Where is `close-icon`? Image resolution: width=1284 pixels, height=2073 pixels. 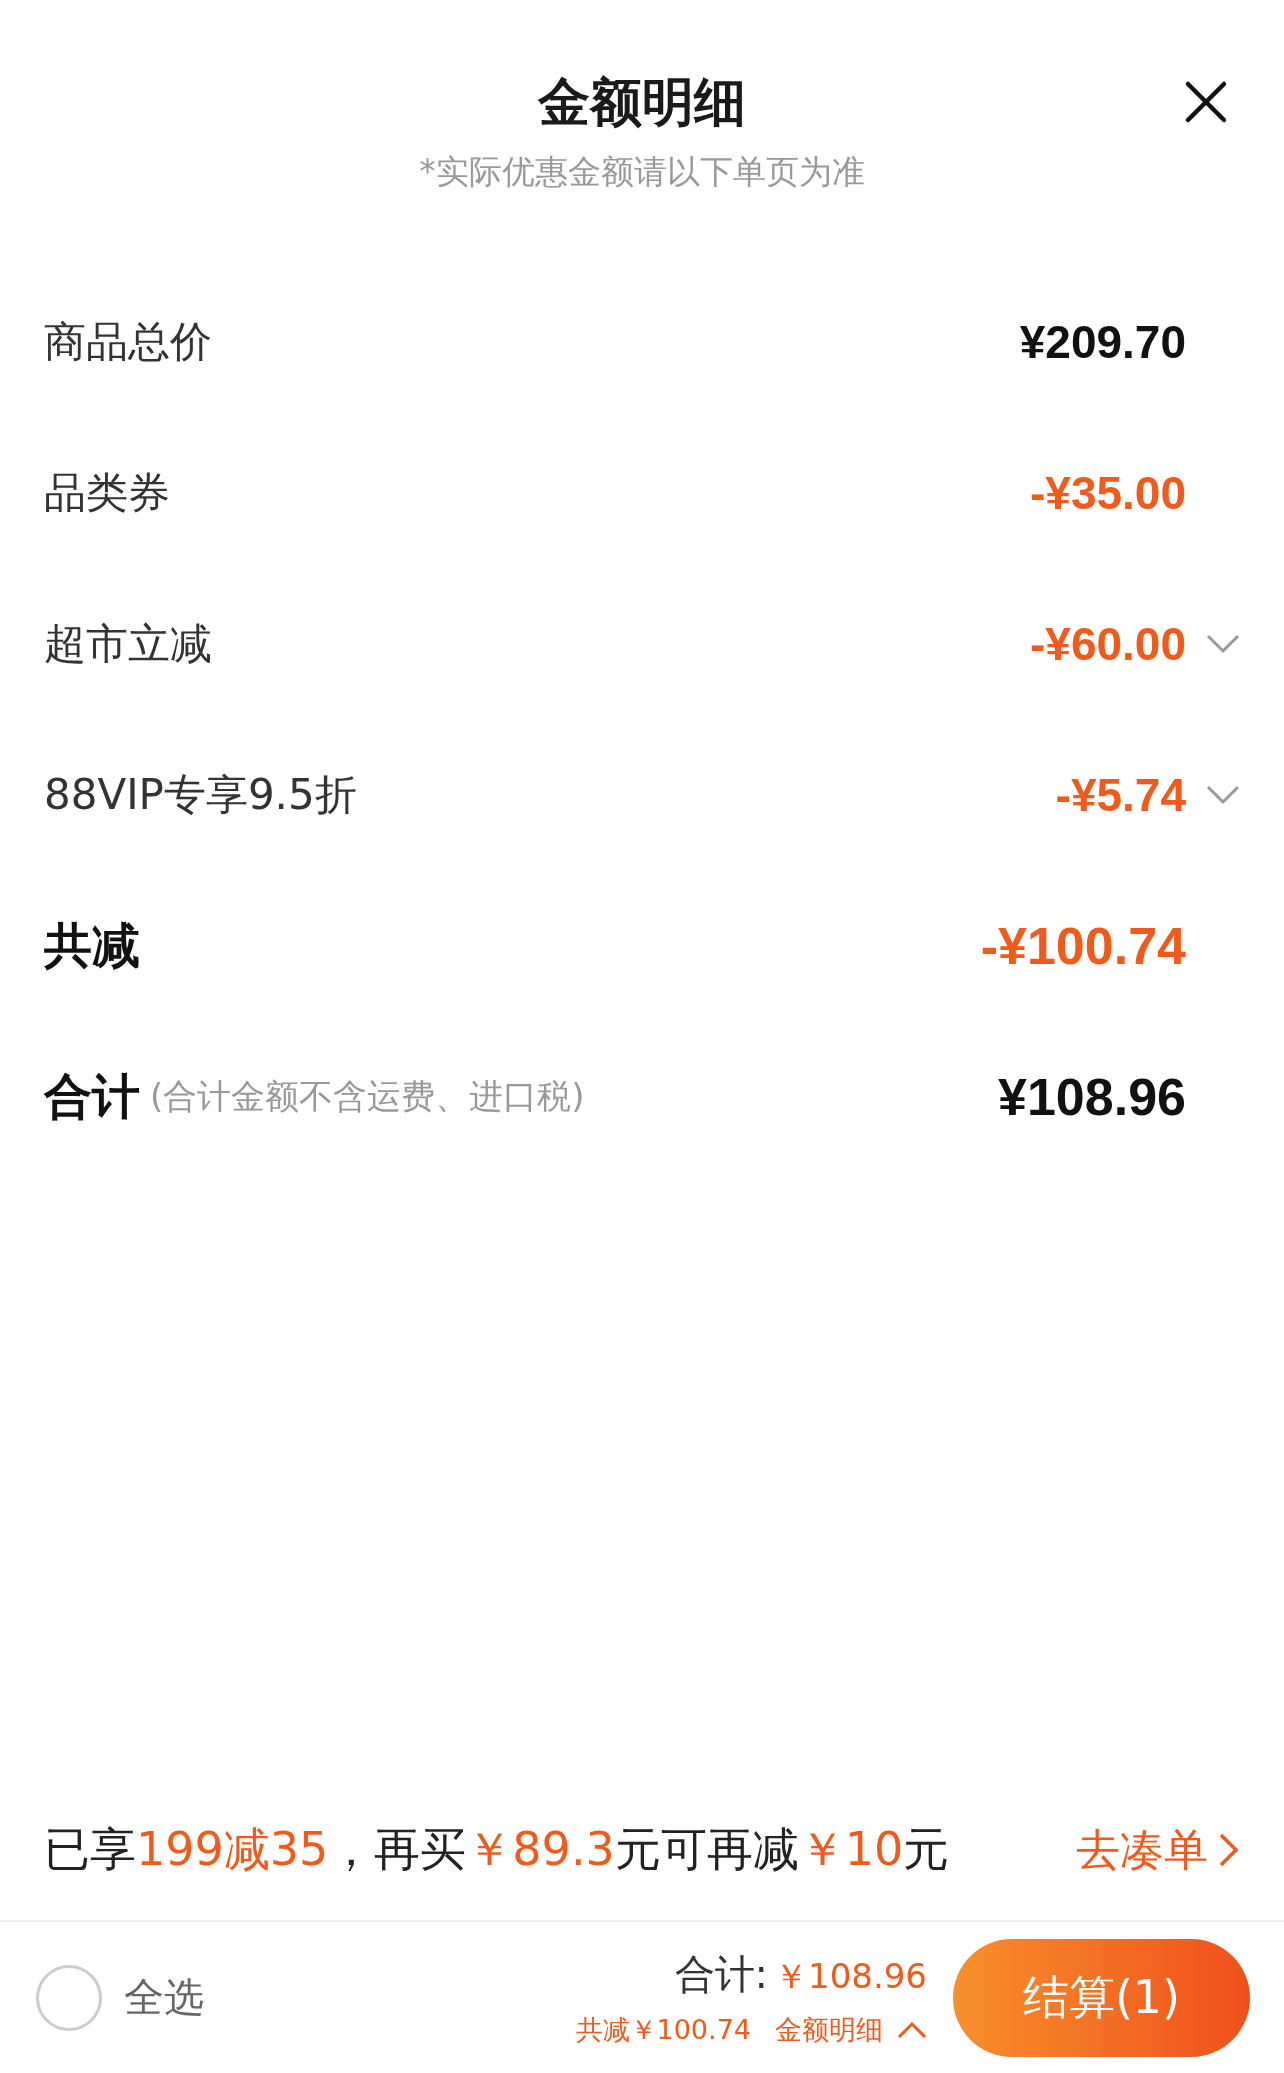
close-icon is located at coordinates (1206, 102).